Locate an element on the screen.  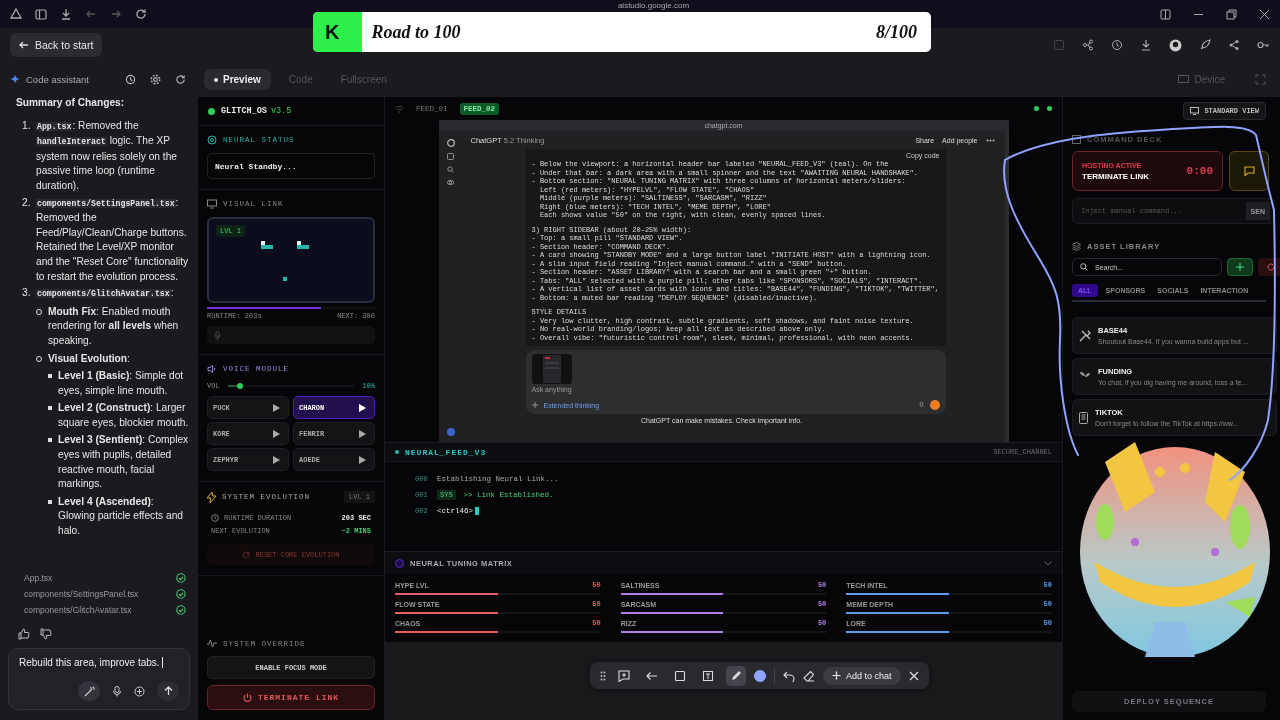
add-button is located at coordinates (1240, 267).